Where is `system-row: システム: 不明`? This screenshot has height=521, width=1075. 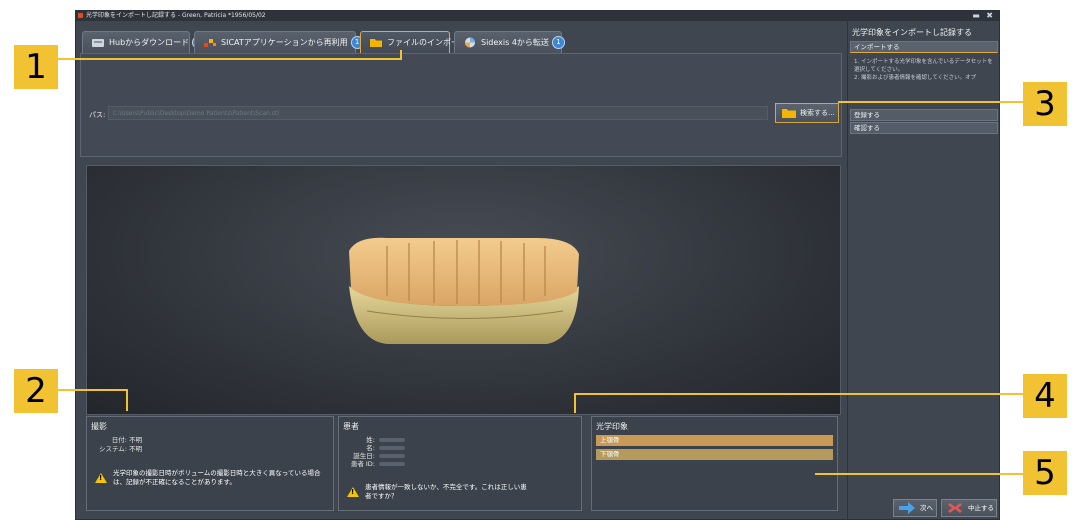 system-row: システム: 不明 is located at coordinates (116, 448).